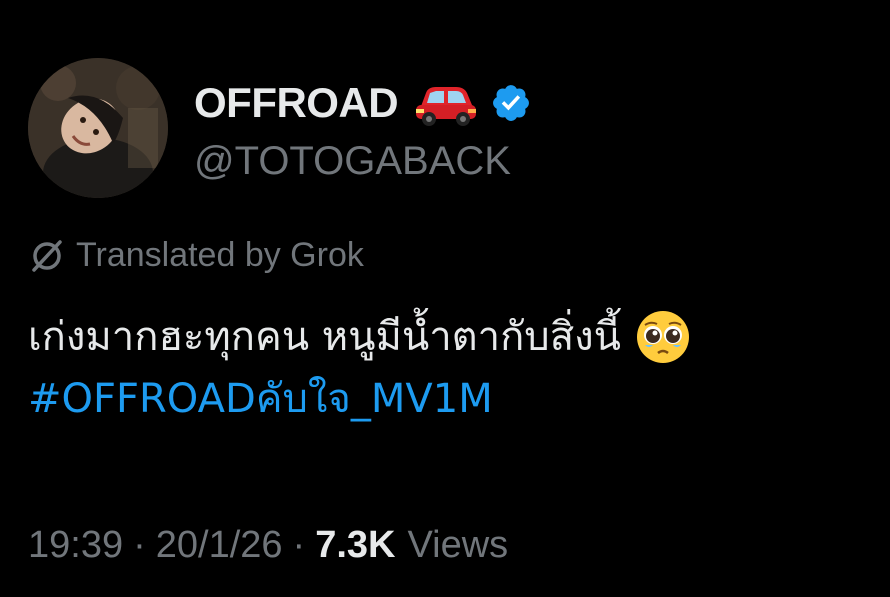 This screenshot has width=890, height=597. I want to click on tweet-meta: 19:39 · 20/1/26 · 7.3K Views, so click(268, 545).